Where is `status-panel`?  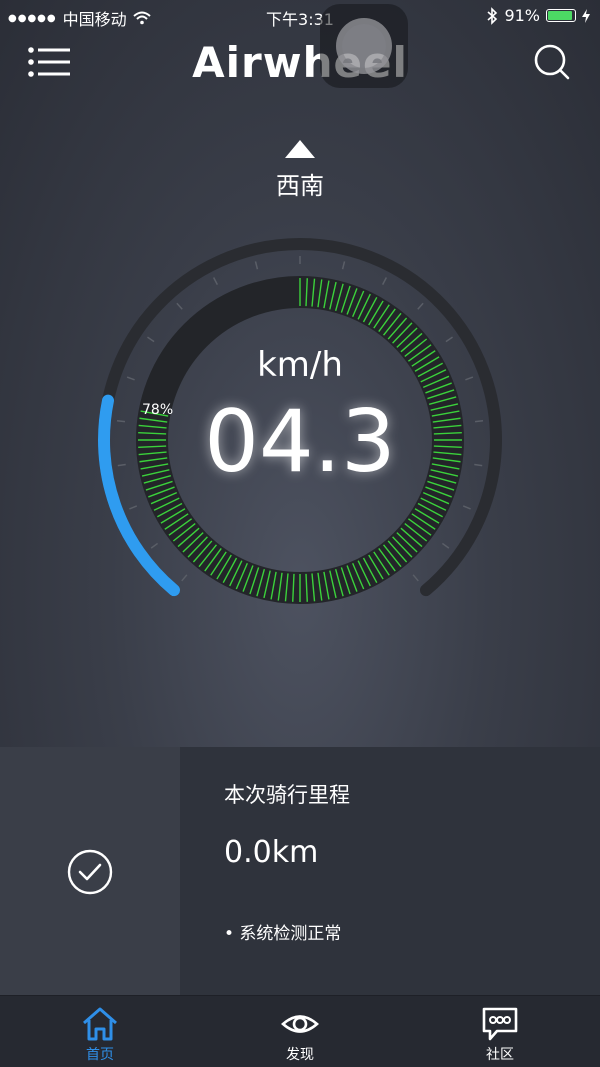
status-panel is located at coordinates (90, 871).